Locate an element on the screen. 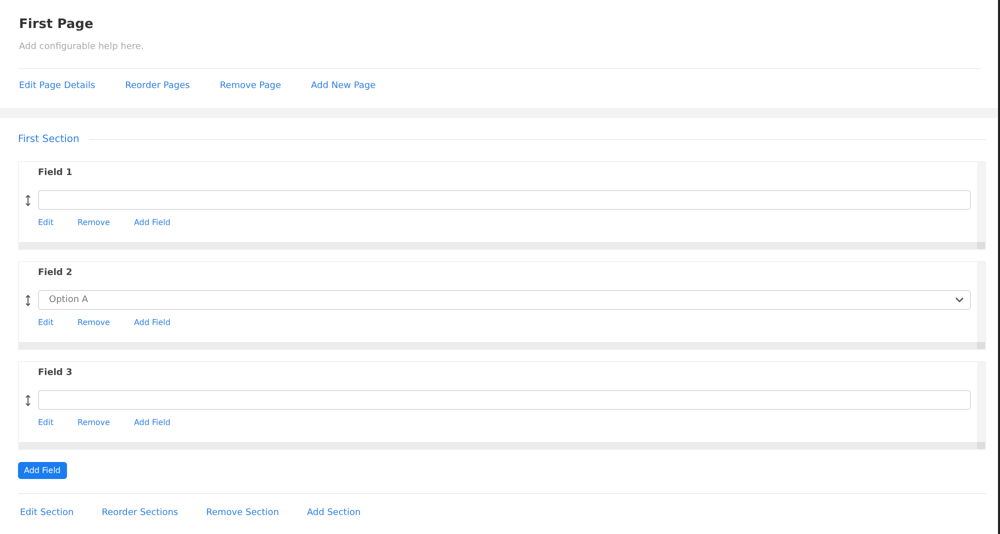 This screenshot has height=534, width=1000. page-action-link: Reorder Pages is located at coordinates (157, 86).